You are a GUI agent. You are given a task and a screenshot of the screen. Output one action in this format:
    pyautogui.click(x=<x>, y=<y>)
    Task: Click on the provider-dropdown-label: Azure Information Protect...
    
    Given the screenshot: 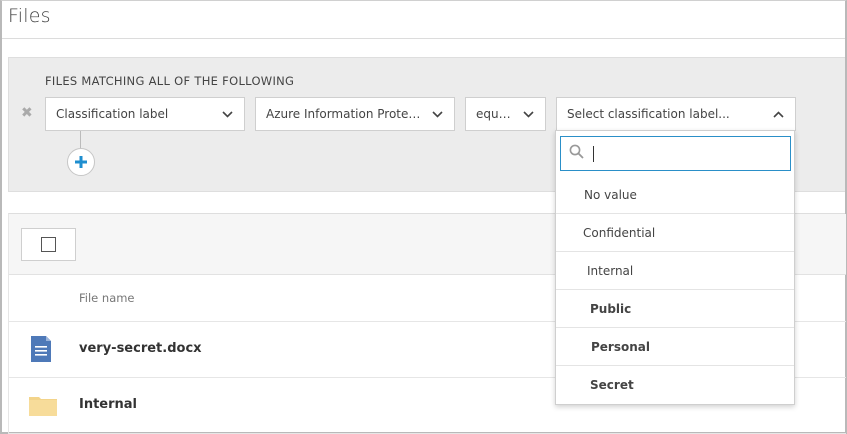 What is the action you would take?
    pyautogui.click(x=345, y=114)
    